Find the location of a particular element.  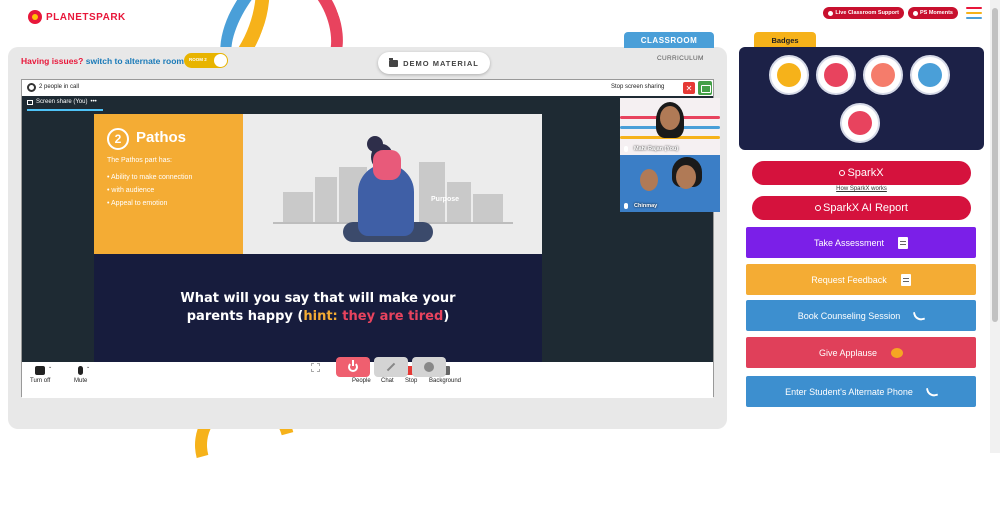

end-class-button is located at coordinates (353, 367).